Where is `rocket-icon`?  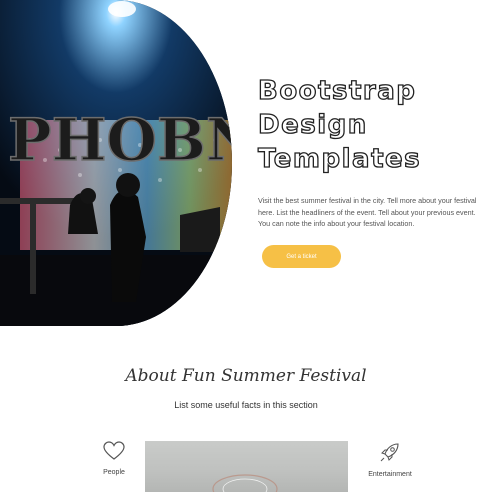 rocket-icon is located at coordinates (390, 452).